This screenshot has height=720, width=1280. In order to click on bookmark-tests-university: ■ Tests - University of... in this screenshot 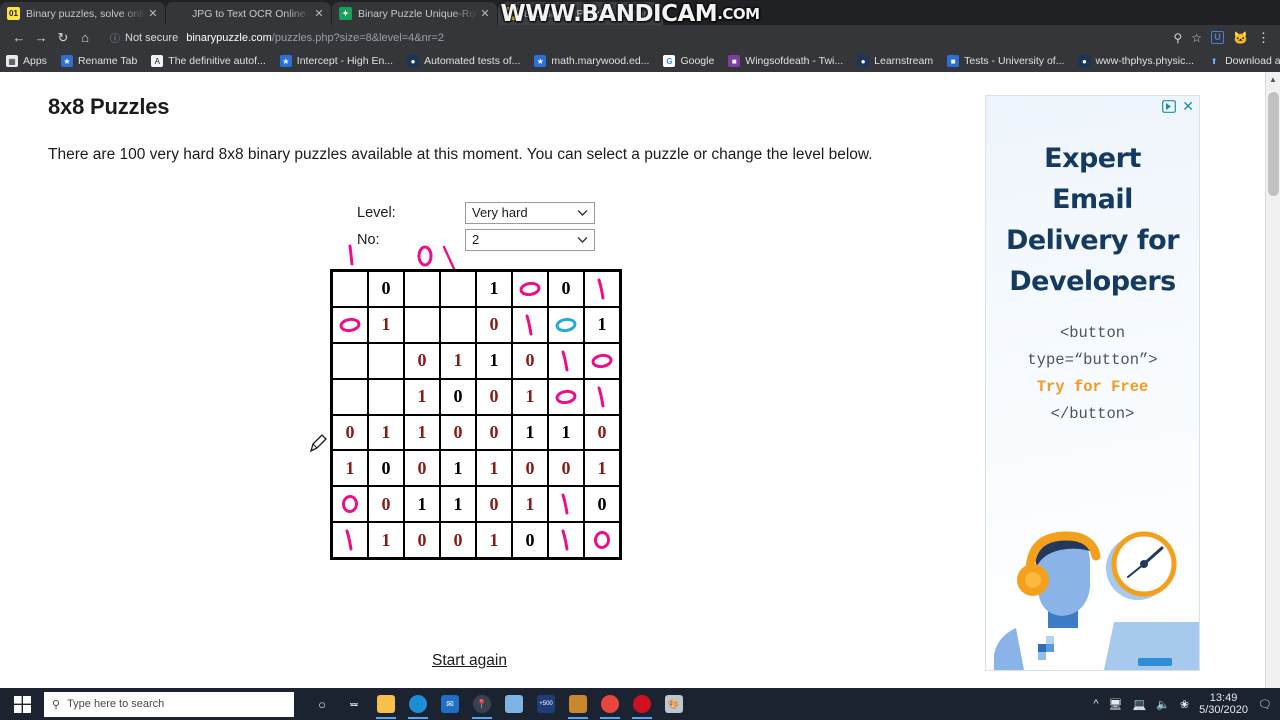, I will do `click(1005, 61)`.